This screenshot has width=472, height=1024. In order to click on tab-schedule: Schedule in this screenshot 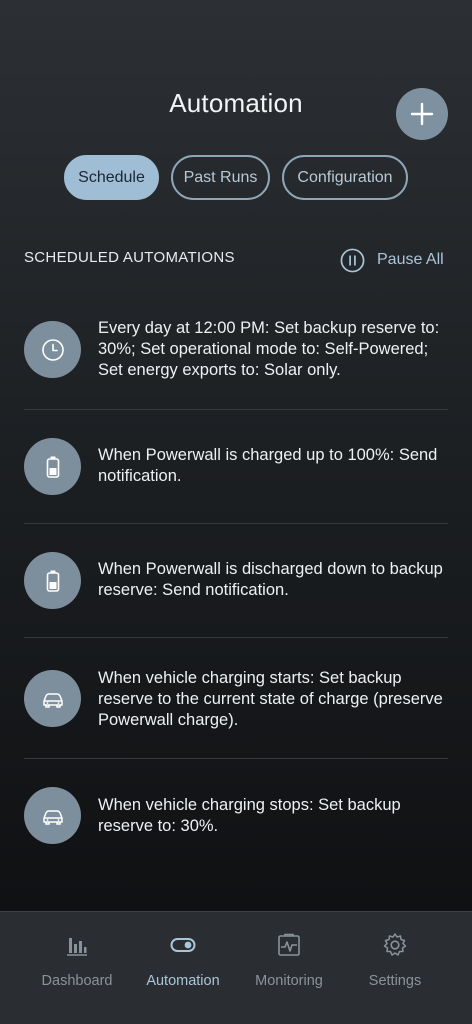, I will do `click(111, 177)`.